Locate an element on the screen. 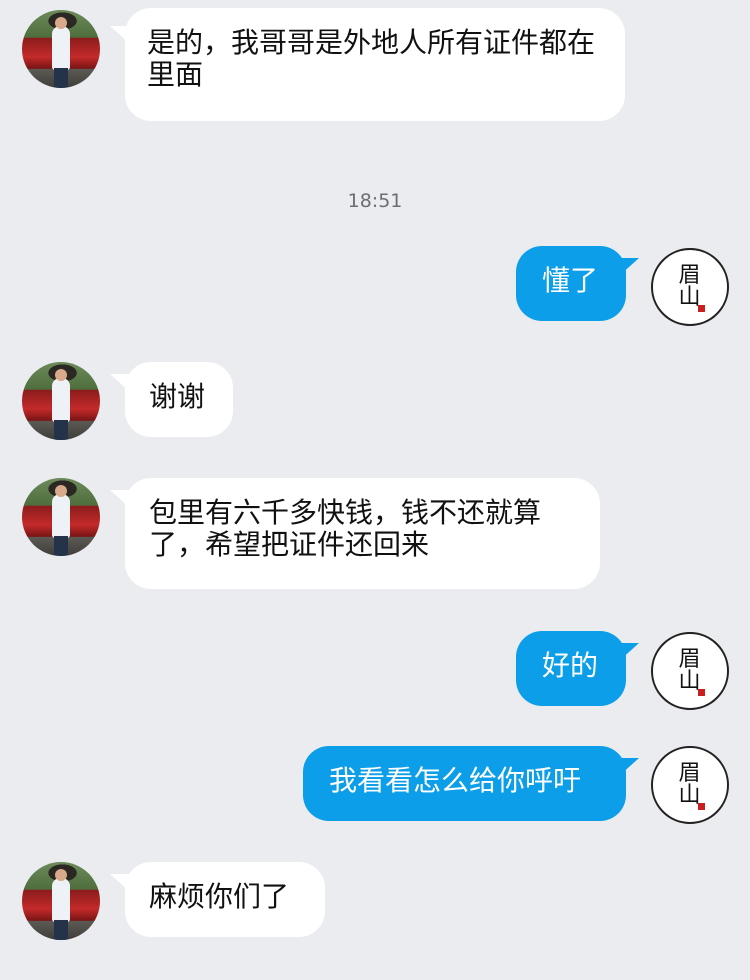 This screenshot has height=980, width=750. message-text: 包里有六千多快钱，钱不还就算了，希望把证件还回来 is located at coordinates (345, 528).